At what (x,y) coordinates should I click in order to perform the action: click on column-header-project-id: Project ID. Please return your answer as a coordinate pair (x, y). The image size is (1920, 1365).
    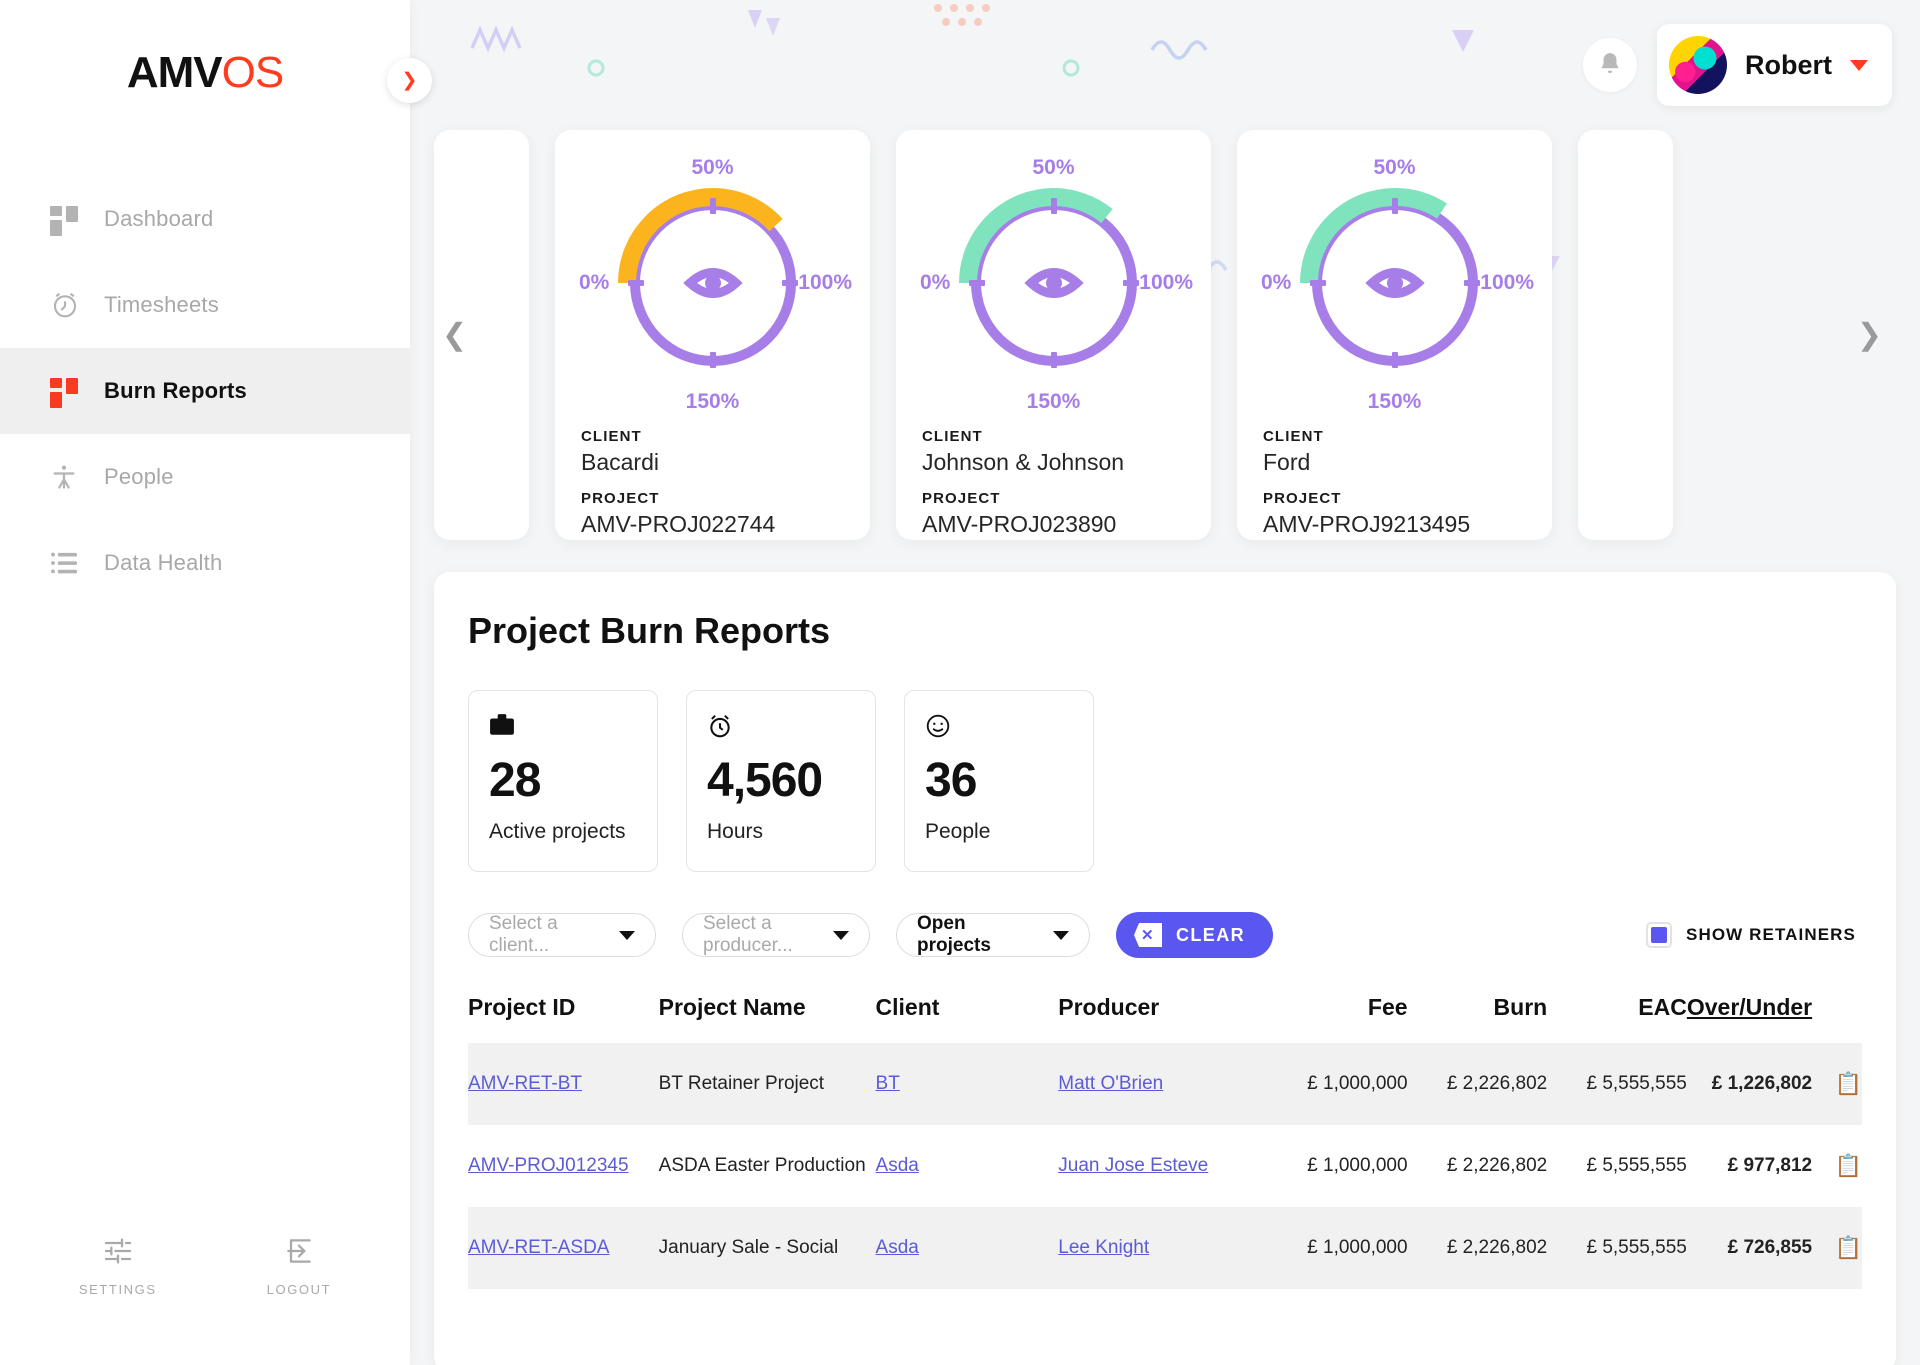
    Looking at the image, I should click on (563, 1018).